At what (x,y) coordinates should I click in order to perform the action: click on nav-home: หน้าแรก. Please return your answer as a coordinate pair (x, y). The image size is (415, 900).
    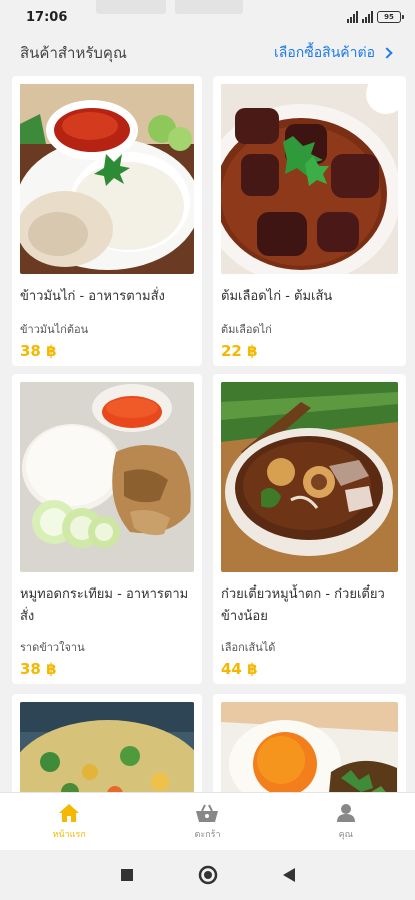
    Looking at the image, I should click on (69, 821).